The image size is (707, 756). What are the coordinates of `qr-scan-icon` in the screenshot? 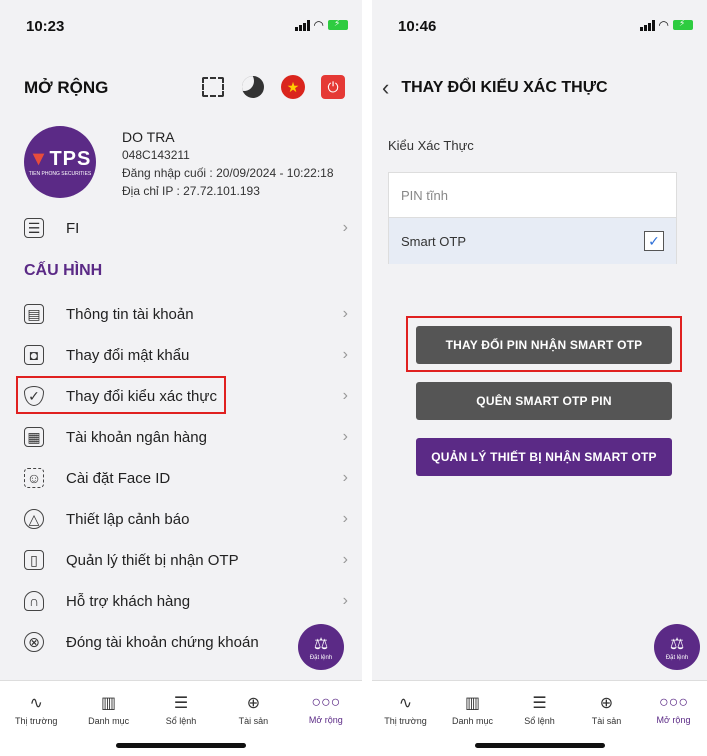 It's located at (213, 87).